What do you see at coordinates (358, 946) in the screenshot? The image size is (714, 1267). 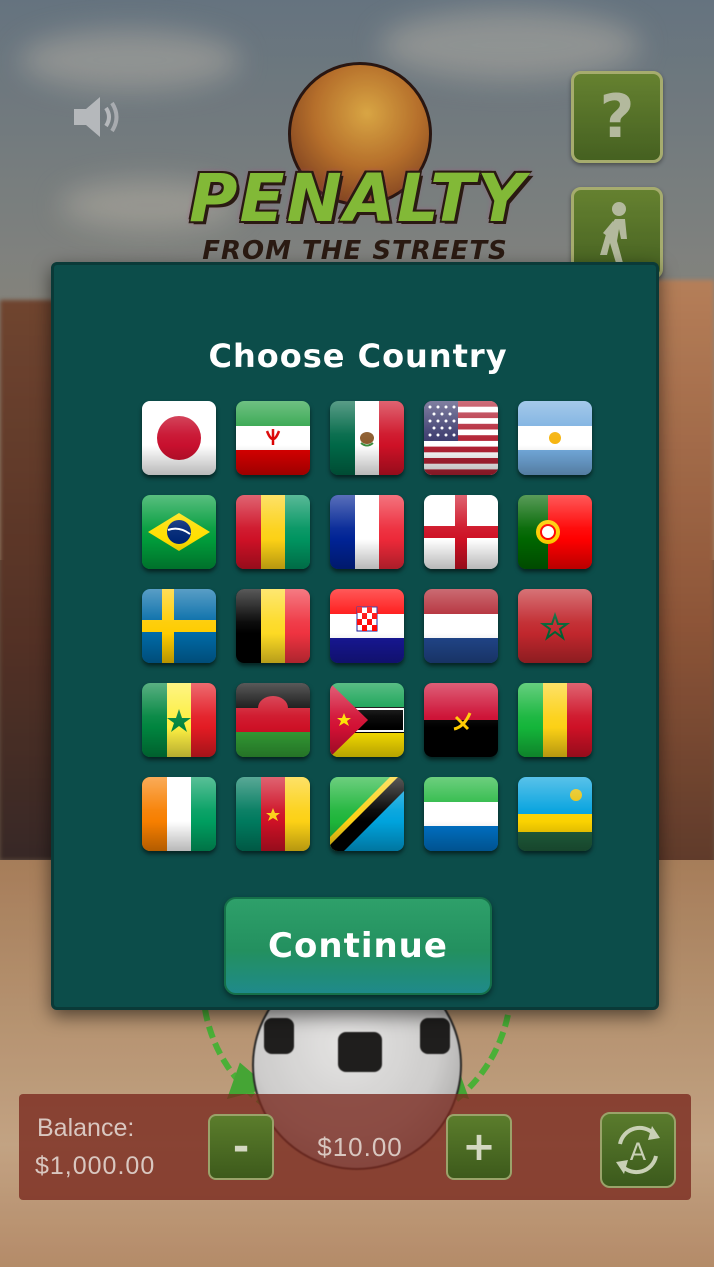 I see `continue-button: Continue` at bounding box center [358, 946].